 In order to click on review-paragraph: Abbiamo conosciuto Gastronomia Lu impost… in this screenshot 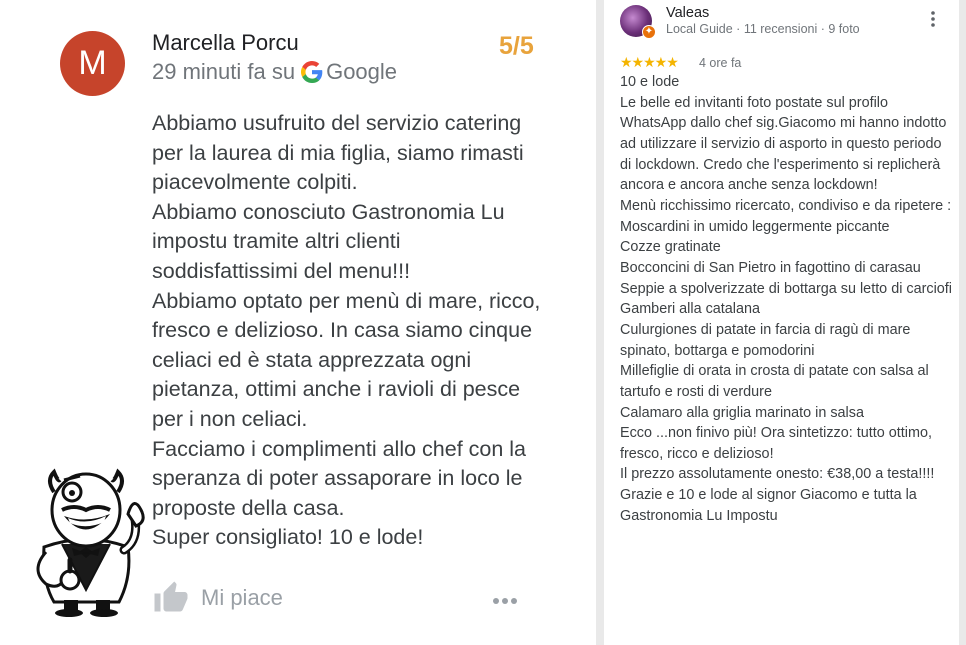, I will do `click(328, 241)`.